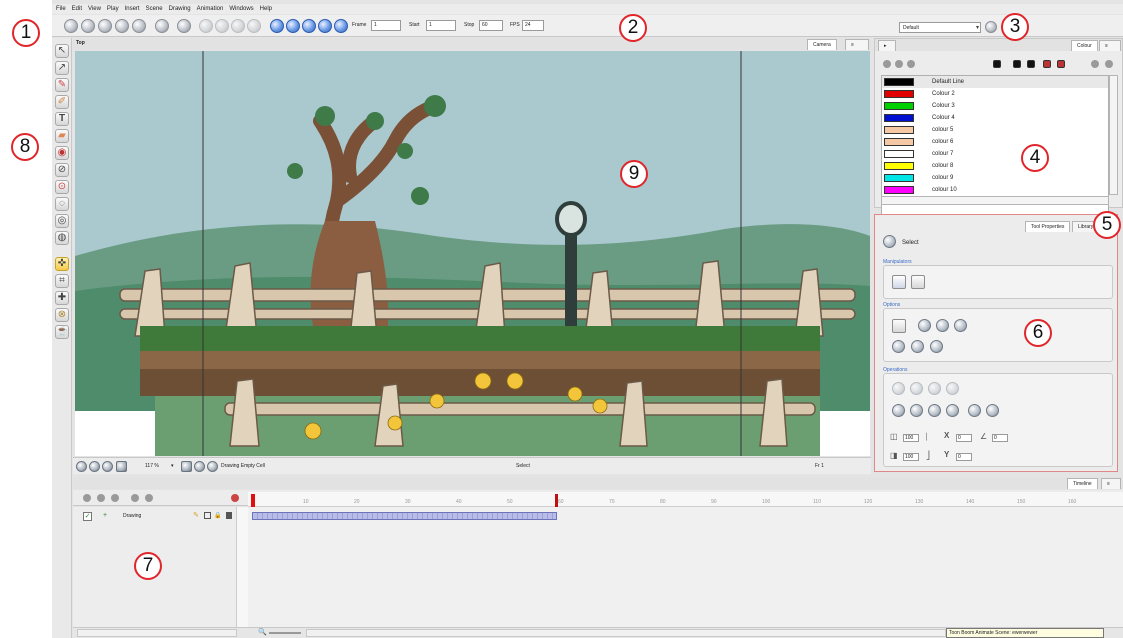  What do you see at coordinates (533, 25) in the screenshot?
I see `fps-field: 24` at bounding box center [533, 25].